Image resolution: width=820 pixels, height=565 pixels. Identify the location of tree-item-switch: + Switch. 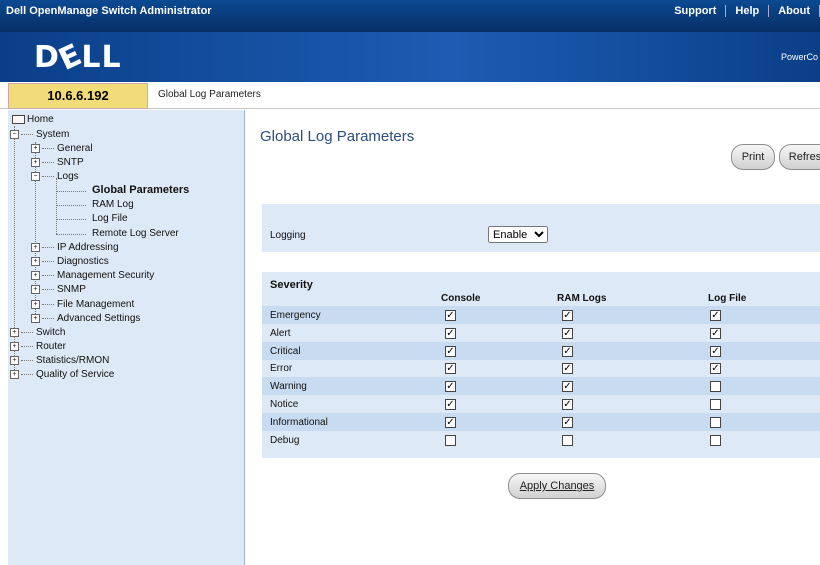
(37, 332).